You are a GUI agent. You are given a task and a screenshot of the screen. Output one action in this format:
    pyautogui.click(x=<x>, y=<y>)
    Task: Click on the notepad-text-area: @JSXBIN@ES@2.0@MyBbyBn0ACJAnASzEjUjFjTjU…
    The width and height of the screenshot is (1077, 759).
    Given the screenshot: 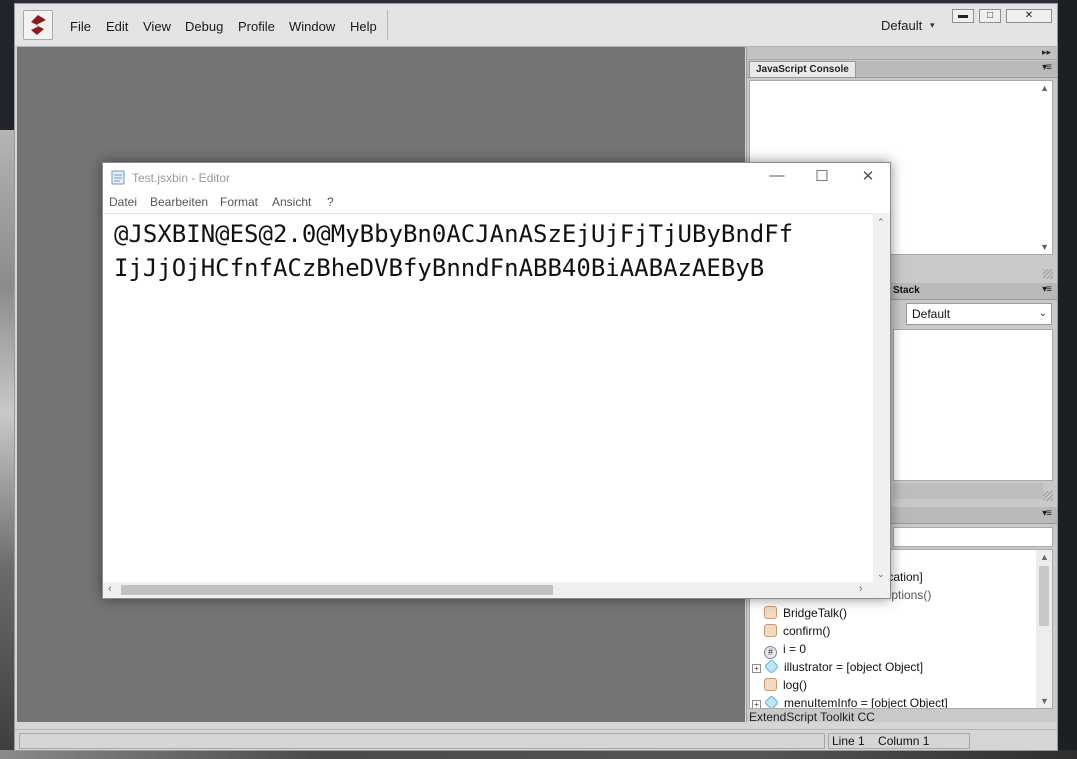 What is the action you would take?
    pyautogui.click(x=490, y=251)
    